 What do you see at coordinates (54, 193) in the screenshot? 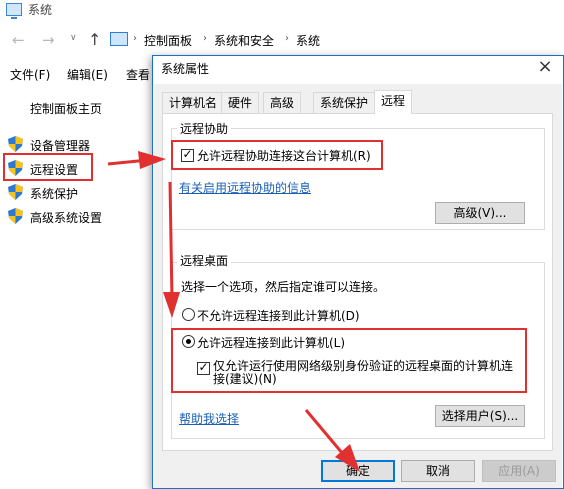
I see `sidebar-item-system-protection: 系统保护` at bounding box center [54, 193].